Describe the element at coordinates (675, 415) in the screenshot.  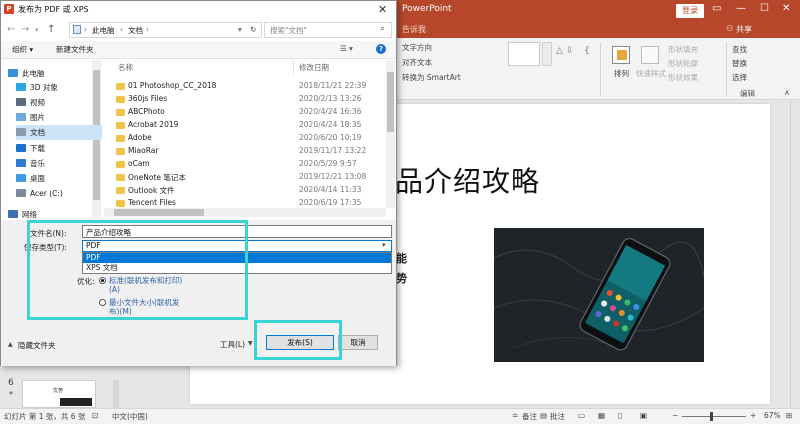
I see `zoom-out-icon: −` at that location.